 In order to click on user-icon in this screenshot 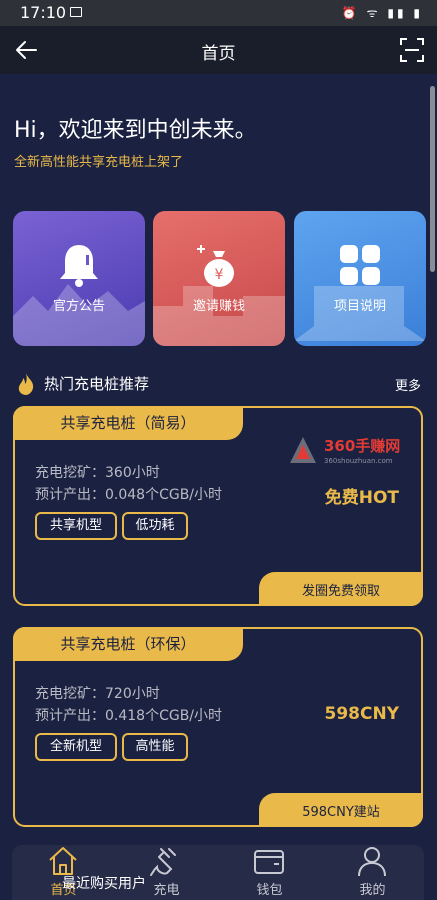, I will do `click(372, 862)`.